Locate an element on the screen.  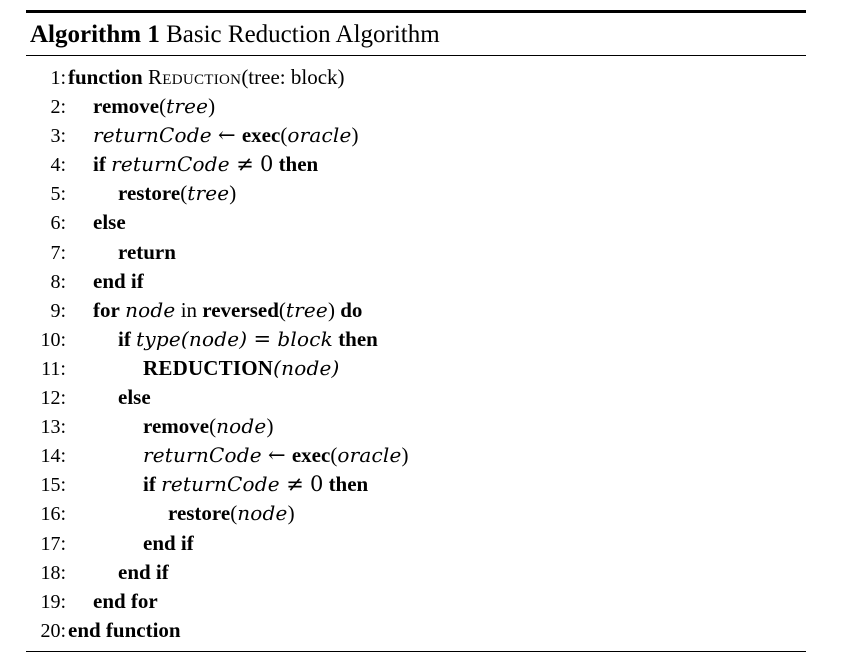
algorithm-line: 18: end if is located at coordinates (416, 572).